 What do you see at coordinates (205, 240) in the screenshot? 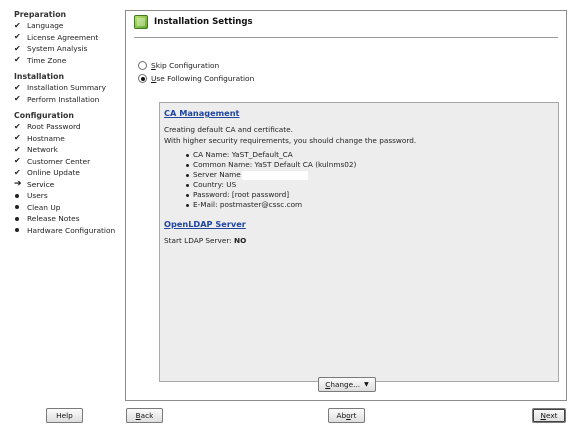
I see `ldap-status: Start LDAP Server: NO` at bounding box center [205, 240].